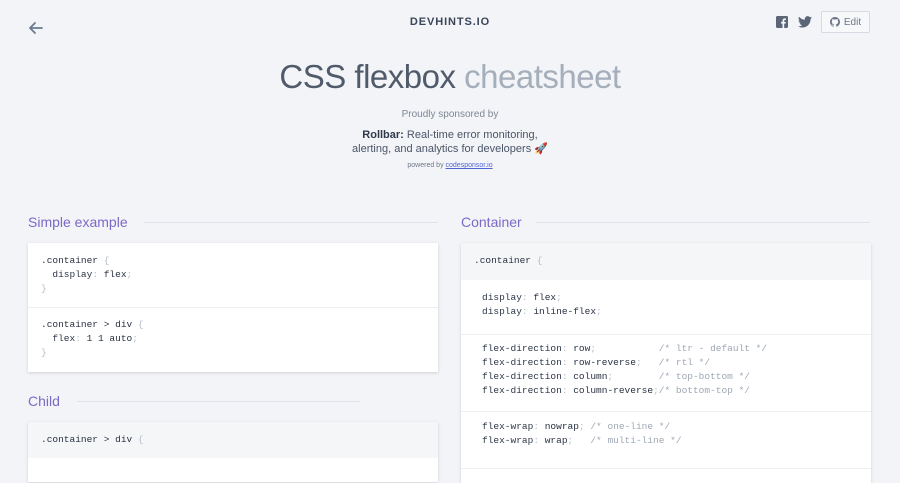  What do you see at coordinates (450, 149) in the screenshot?
I see `sponsor-line2: alerting, and analytics for developers 🚀` at bounding box center [450, 149].